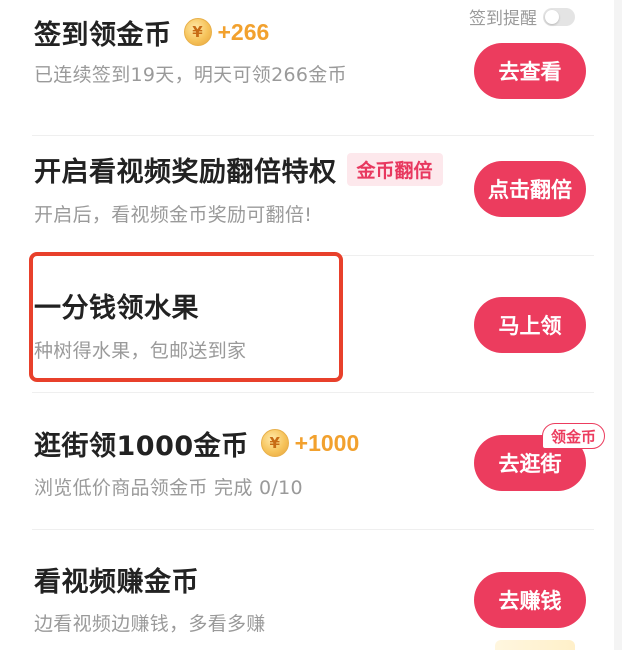 This screenshot has height=667, width=622. I want to click on task-subtitle: 浏览低价商品领金币 完成 0/10, so click(168, 488).